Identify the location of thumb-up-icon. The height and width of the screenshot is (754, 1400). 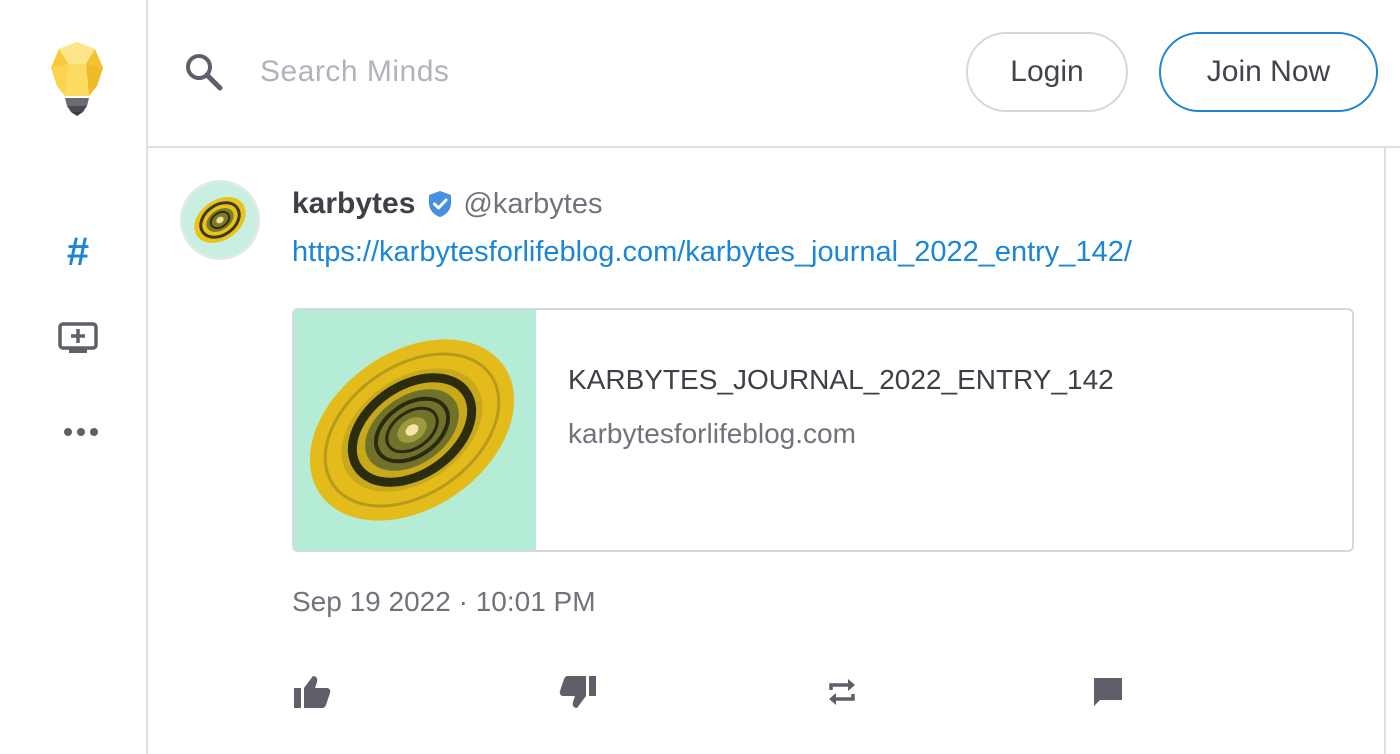
(312, 692).